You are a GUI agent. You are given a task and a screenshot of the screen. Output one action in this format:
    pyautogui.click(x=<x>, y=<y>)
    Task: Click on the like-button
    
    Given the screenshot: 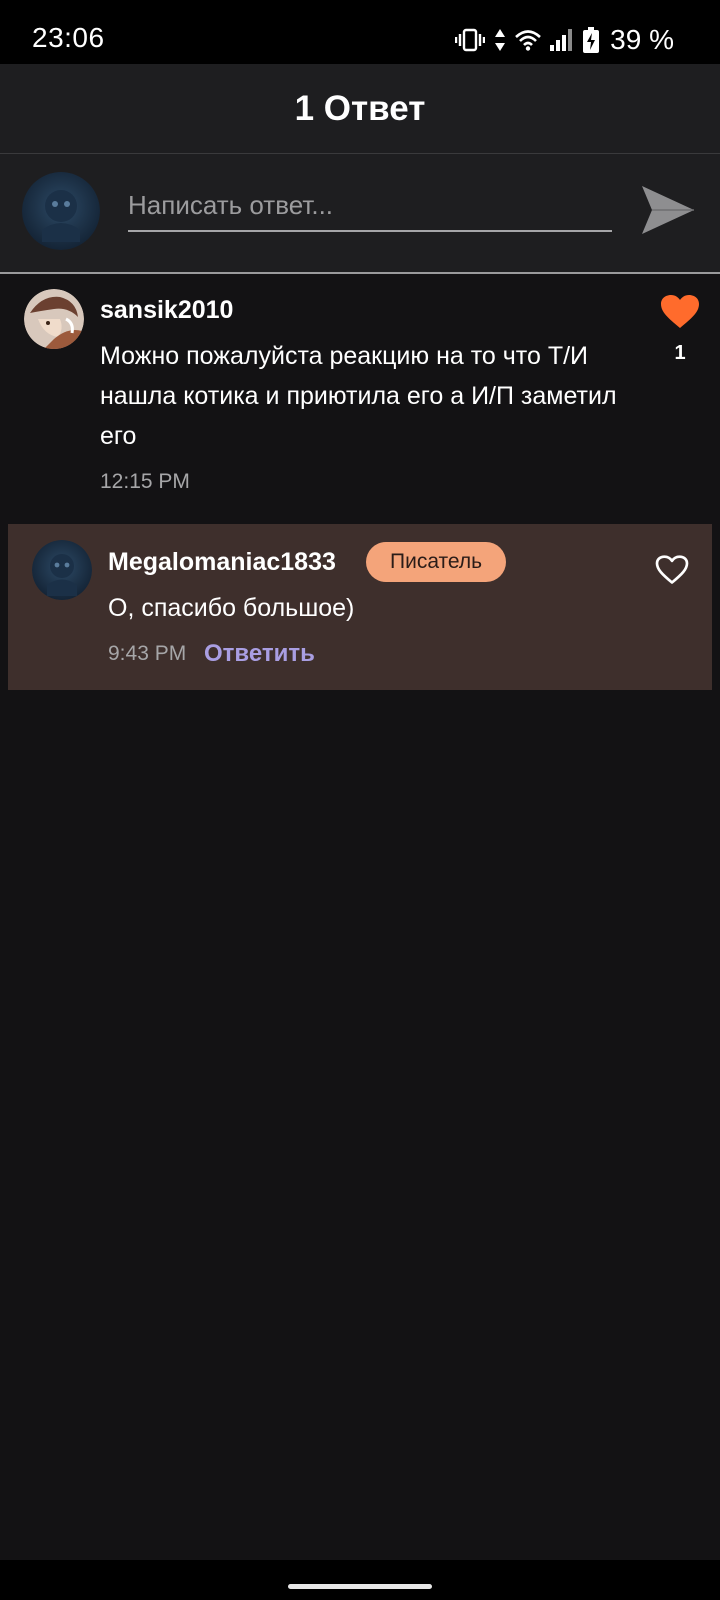 What is the action you would take?
    pyautogui.click(x=680, y=312)
    